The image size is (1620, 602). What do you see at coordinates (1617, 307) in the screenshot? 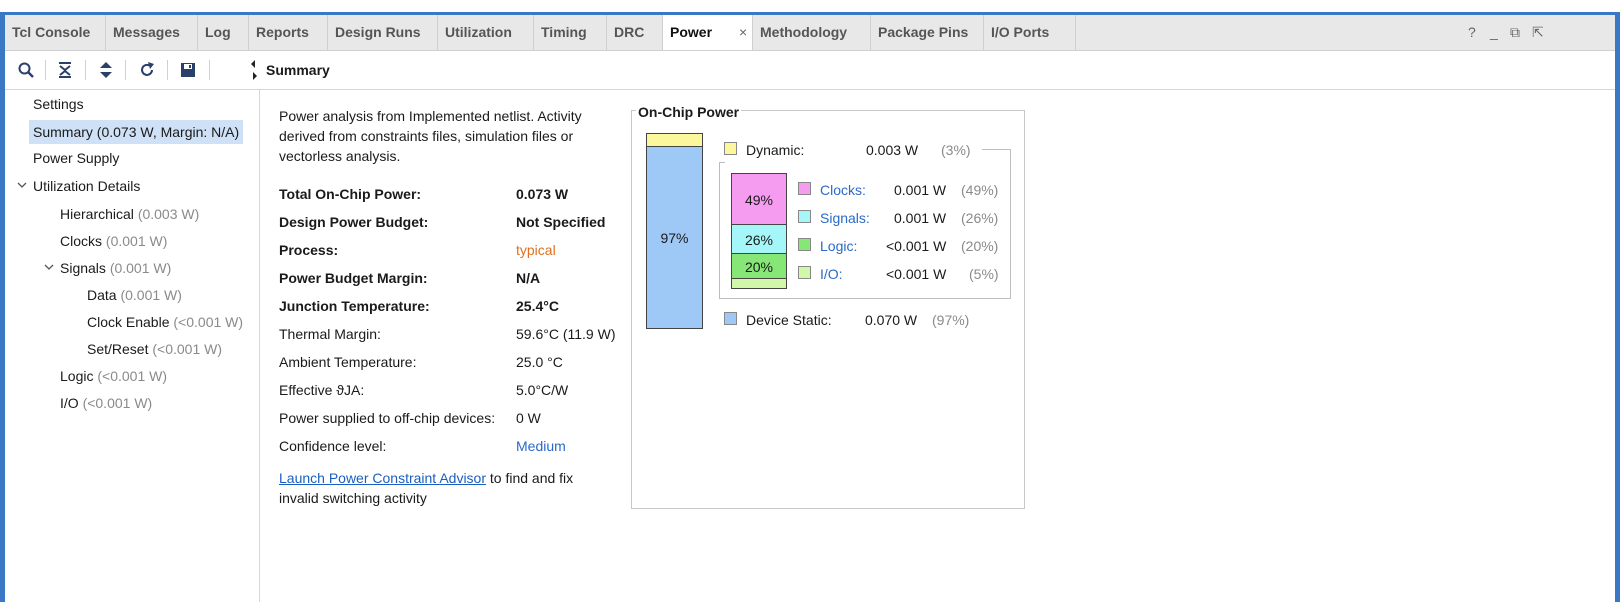
I see `window-frame-right` at bounding box center [1617, 307].